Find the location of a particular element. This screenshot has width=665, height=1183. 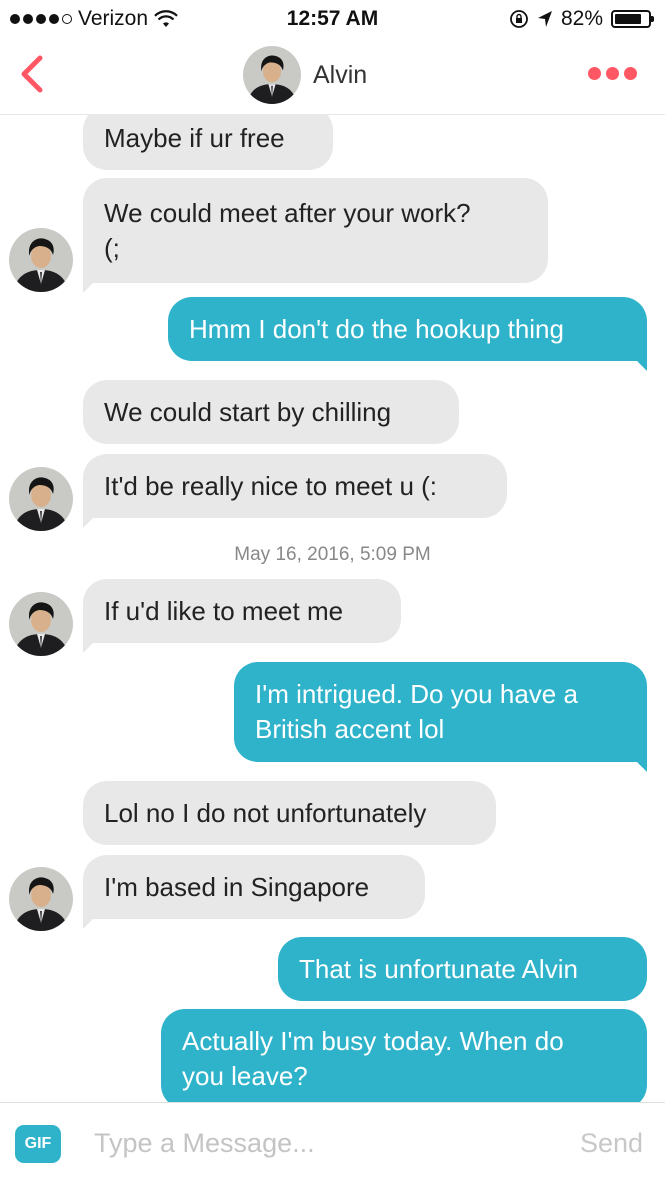

message-text: If u'd like to meet me is located at coordinates (224, 610).